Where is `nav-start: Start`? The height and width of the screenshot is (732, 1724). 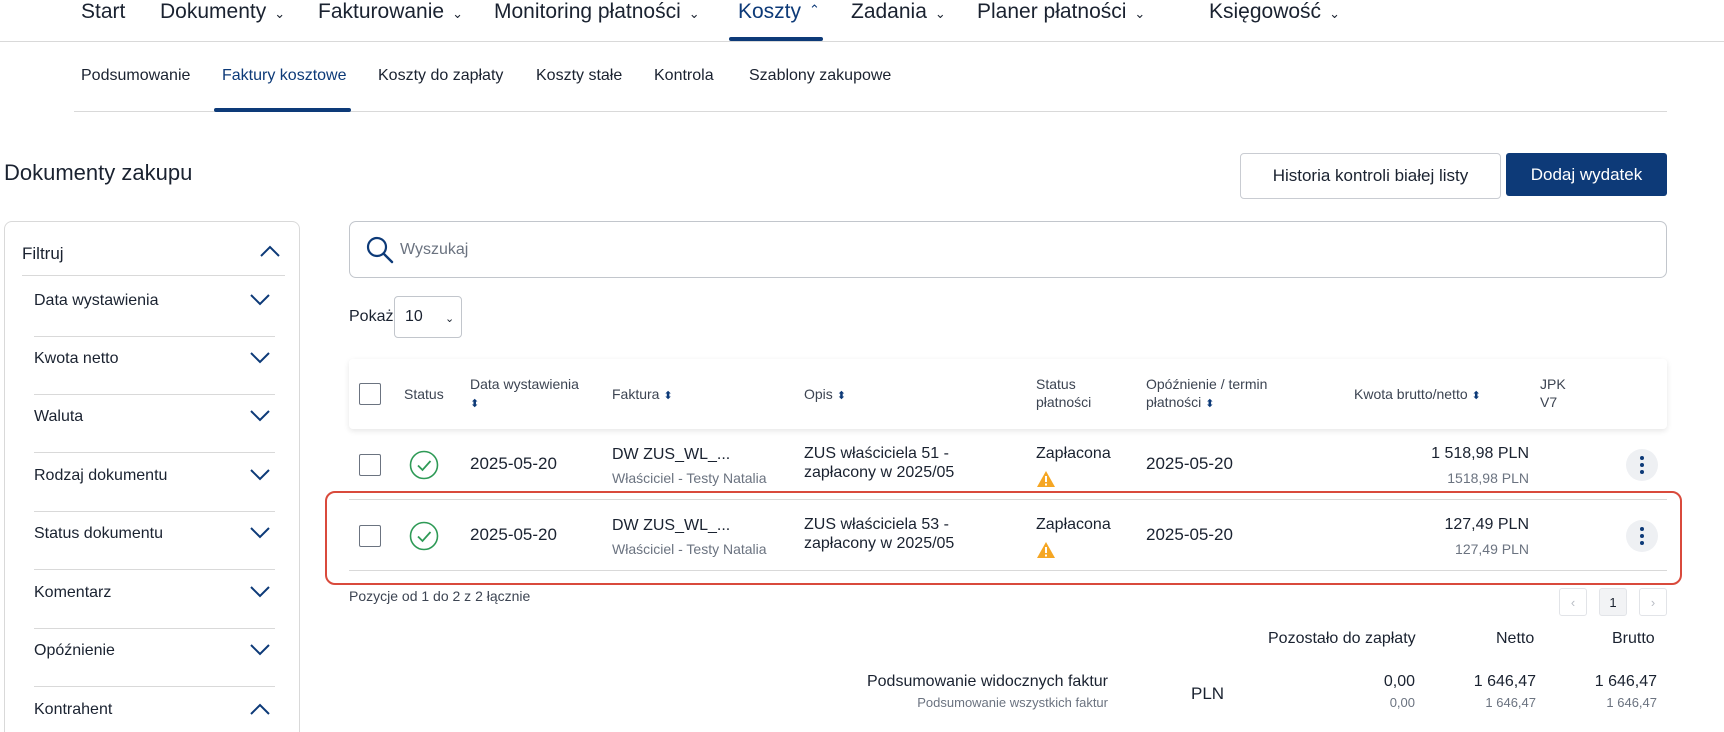 nav-start: Start is located at coordinates (103, 21).